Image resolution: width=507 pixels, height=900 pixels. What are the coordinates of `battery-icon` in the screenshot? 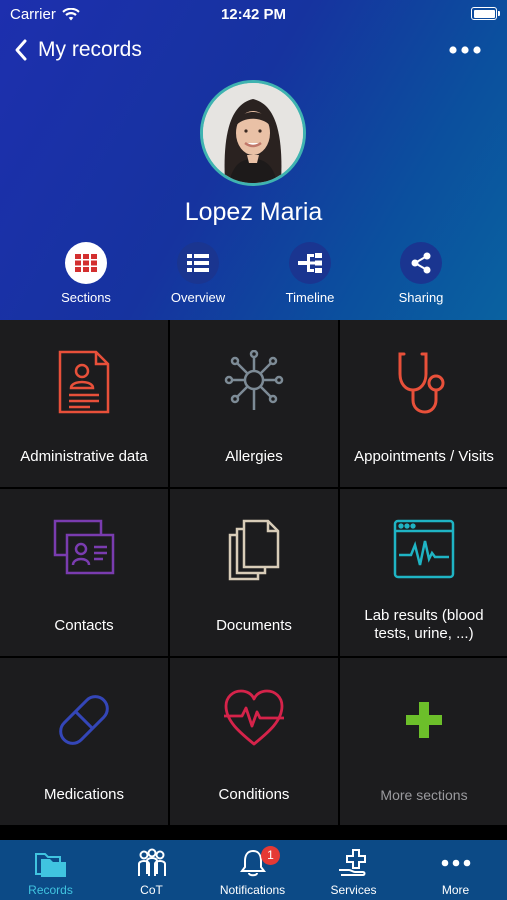 It's located at (485, 13).